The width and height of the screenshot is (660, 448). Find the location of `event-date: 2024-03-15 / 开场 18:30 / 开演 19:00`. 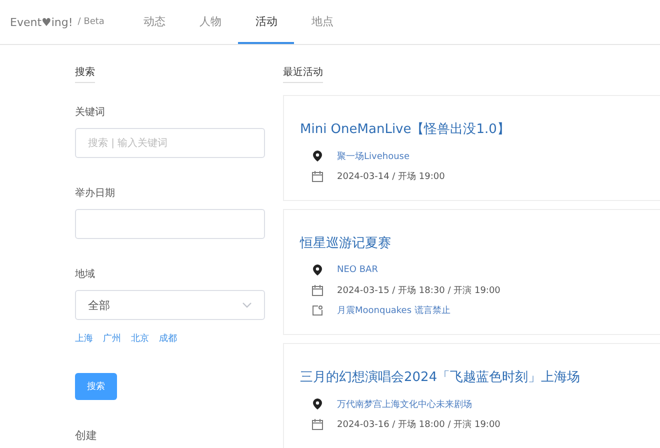

event-date: 2024-03-15 / 开场 18:30 / 开演 19:00 is located at coordinates (418, 290).